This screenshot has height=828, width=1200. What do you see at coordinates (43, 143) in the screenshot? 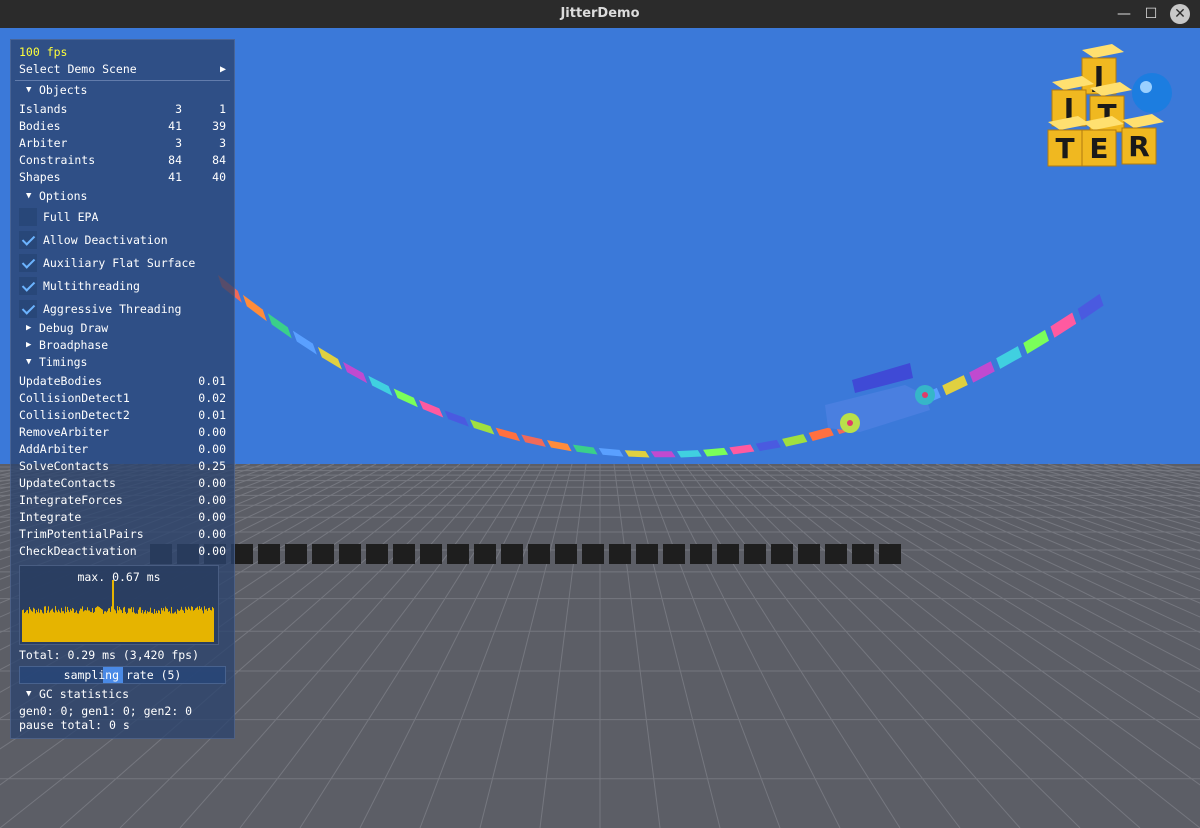
I see `objects-row-label: Arbiter` at bounding box center [43, 143].